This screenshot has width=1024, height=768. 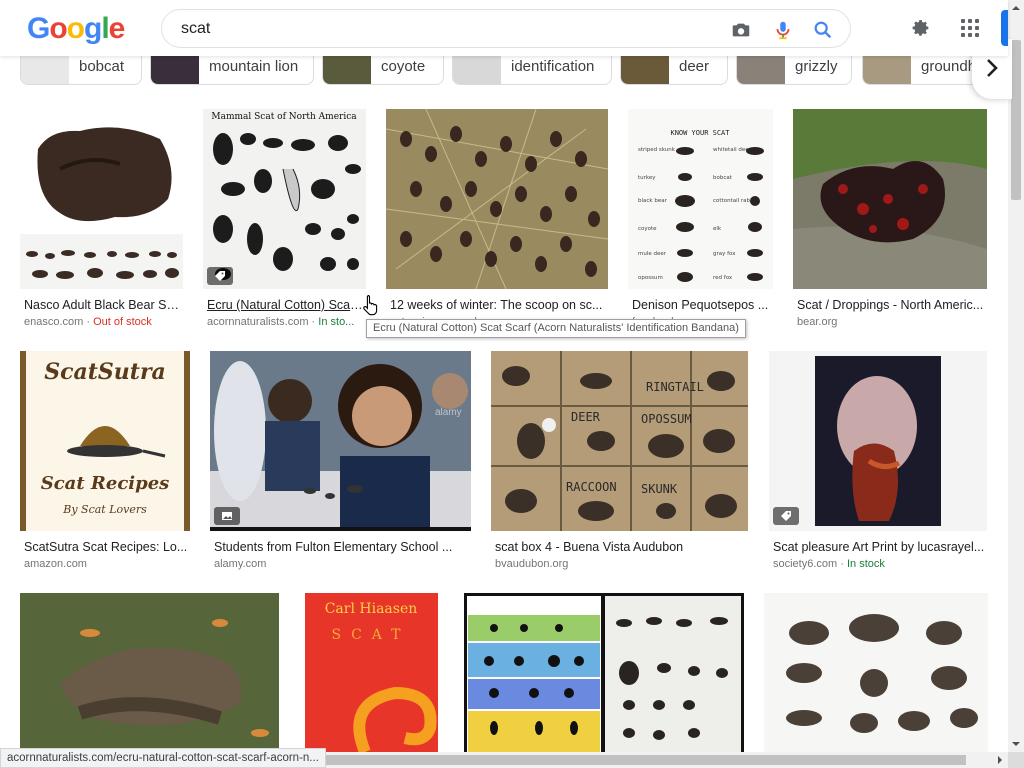 I want to click on result-image: Carl Hiaasen SCAT, so click(x=371, y=672).